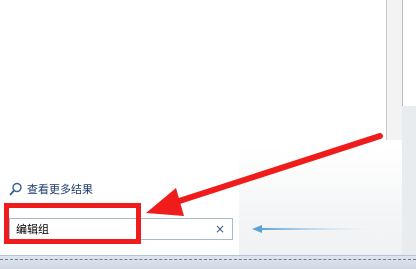 This screenshot has height=269, width=416. What do you see at coordinates (111, 229) in the screenshot?
I see `search-input` at bounding box center [111, 229].